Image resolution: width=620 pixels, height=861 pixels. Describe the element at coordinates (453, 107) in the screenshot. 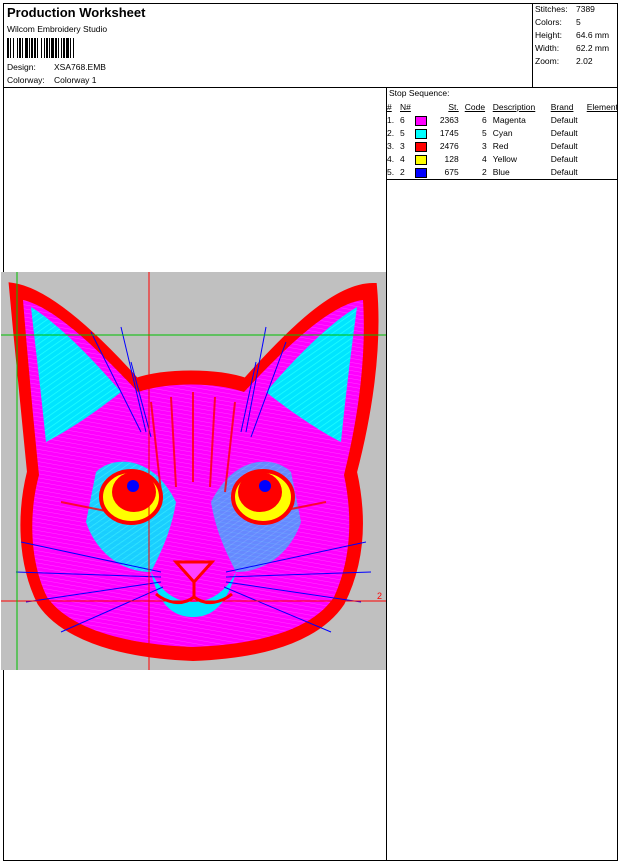

I see `col-stitches: St.` at that location.